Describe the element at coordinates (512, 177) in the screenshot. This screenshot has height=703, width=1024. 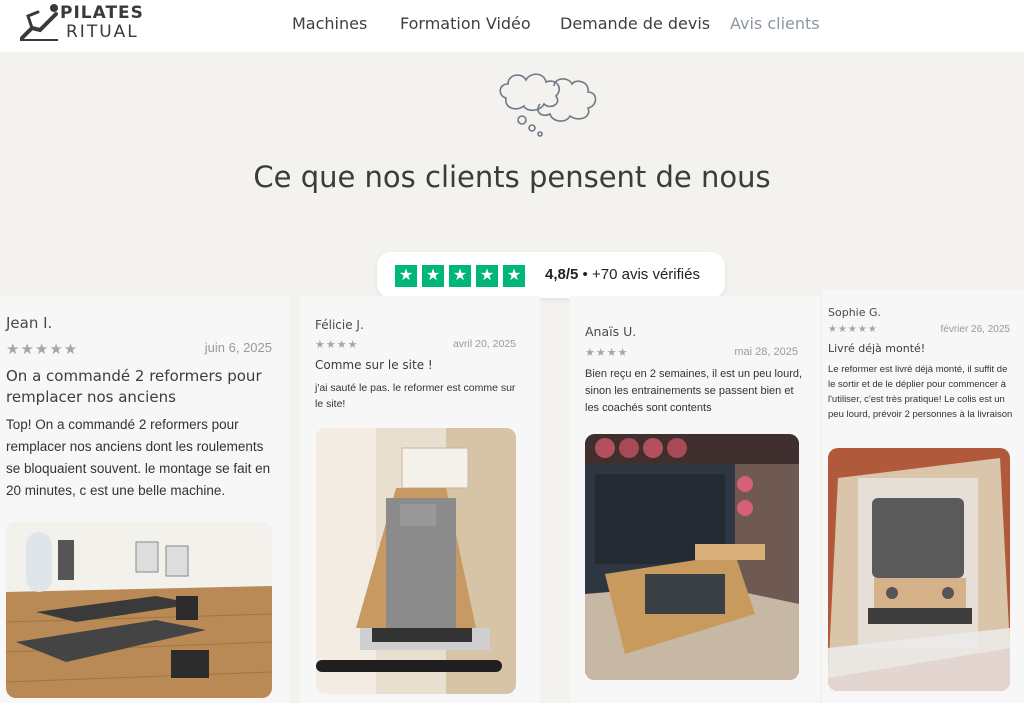
I see `page-title: Ce que nos clients pensent de nous` at that location.